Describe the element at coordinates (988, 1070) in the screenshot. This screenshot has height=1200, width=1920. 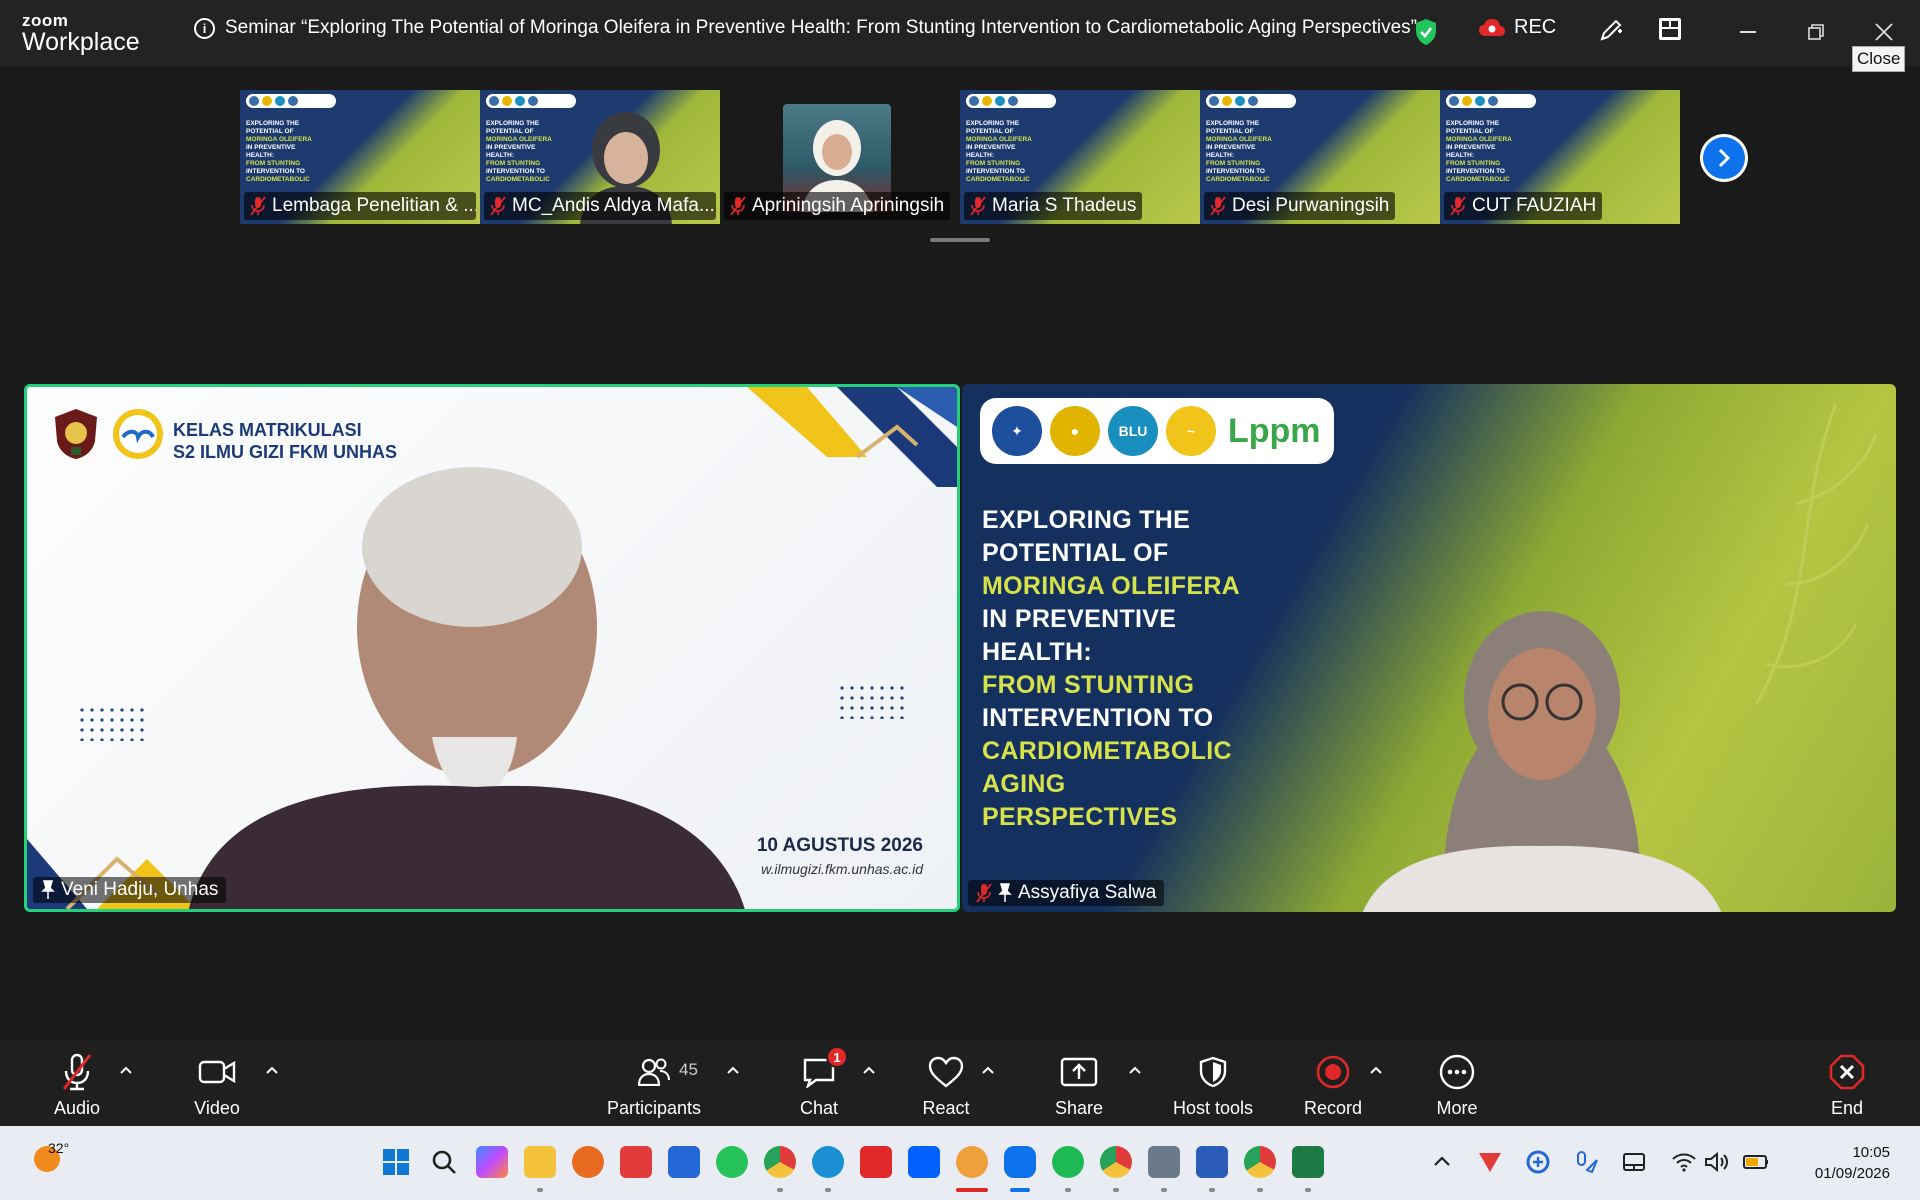
I see `react-options-caret` at that location.